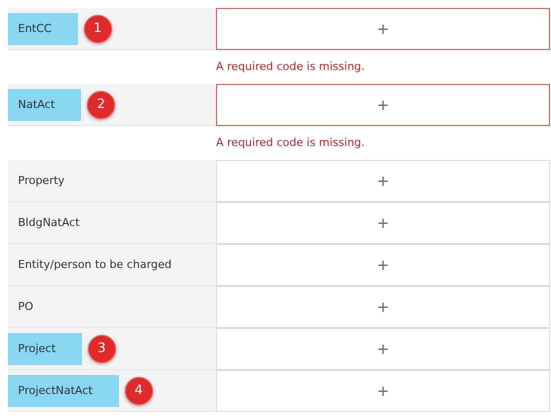 This screenshot has width=551, height=418. Describe the element at coordinates (43, 28) in the screenshot. I see `field-label: EntCC` at that location.